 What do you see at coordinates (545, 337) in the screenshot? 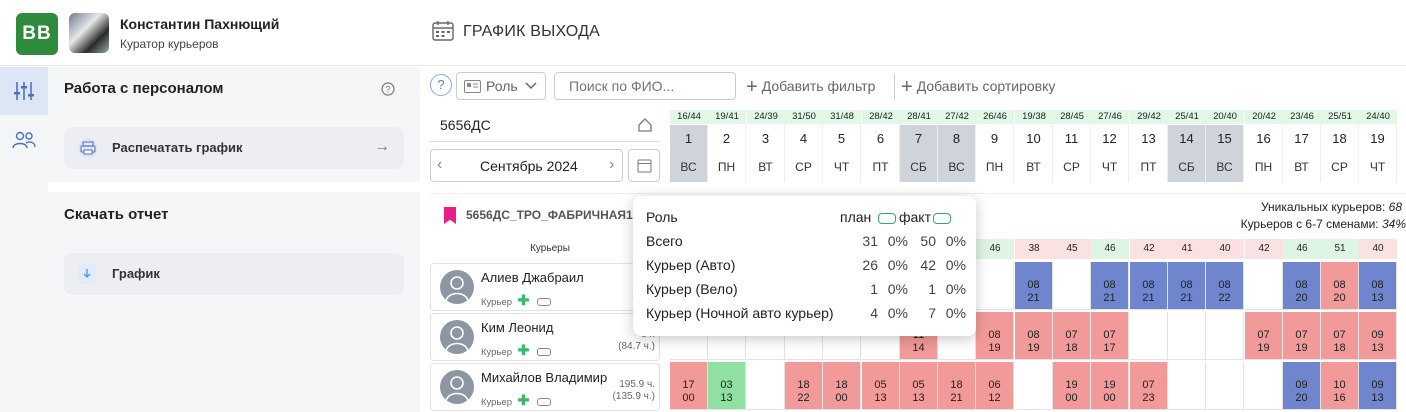
I see `courier-card: Ким Леонид Курьер ✚ 84. (84.7 ч.)` at bounding box center [545, 337].